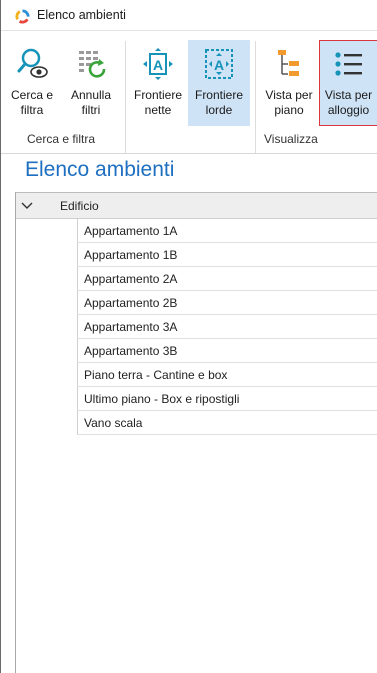 The height and width of the screenshot is (673, 377). What do you see at coordinates (348, 64) in the screenshot?
I see `list-view-icon` at bounding box center [348, 64].